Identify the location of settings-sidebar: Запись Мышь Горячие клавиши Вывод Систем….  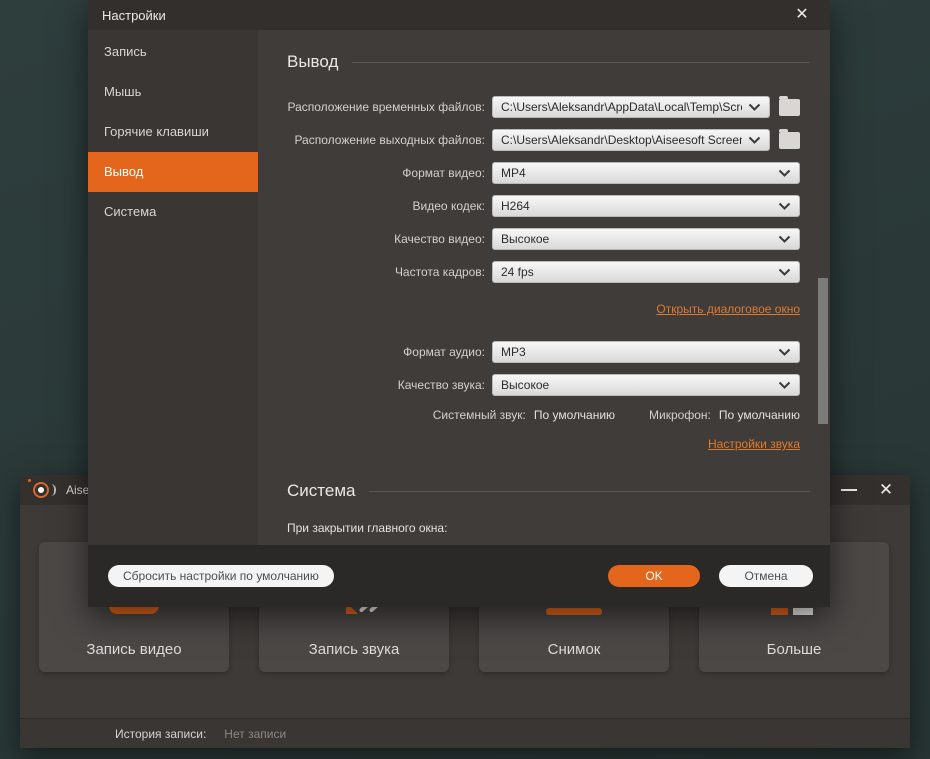
(173, 287).